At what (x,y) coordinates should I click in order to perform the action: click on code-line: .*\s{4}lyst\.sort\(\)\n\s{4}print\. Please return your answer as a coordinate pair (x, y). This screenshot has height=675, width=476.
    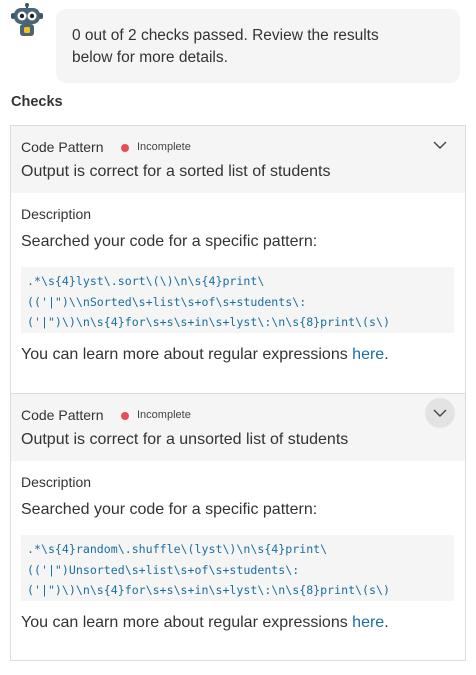
    Looking at the image, I should click on (146, 281).